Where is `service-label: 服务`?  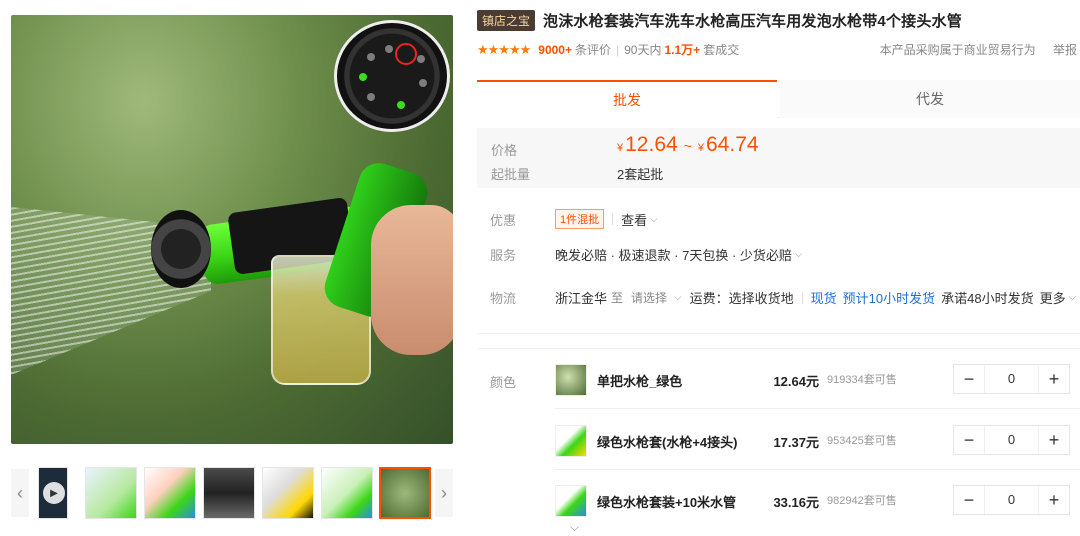
service-label: 服务 is located at coordinates (503, 255).